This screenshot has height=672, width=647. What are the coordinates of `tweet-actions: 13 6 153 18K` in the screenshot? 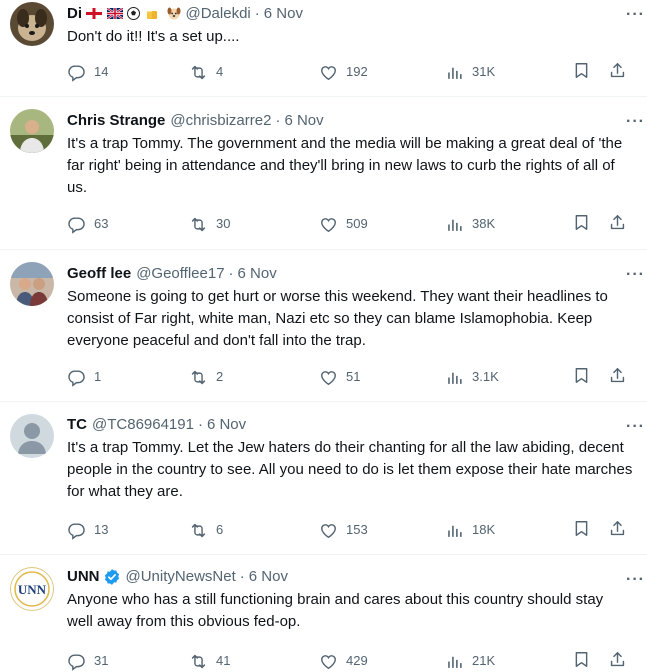 It's located at (350, 530).